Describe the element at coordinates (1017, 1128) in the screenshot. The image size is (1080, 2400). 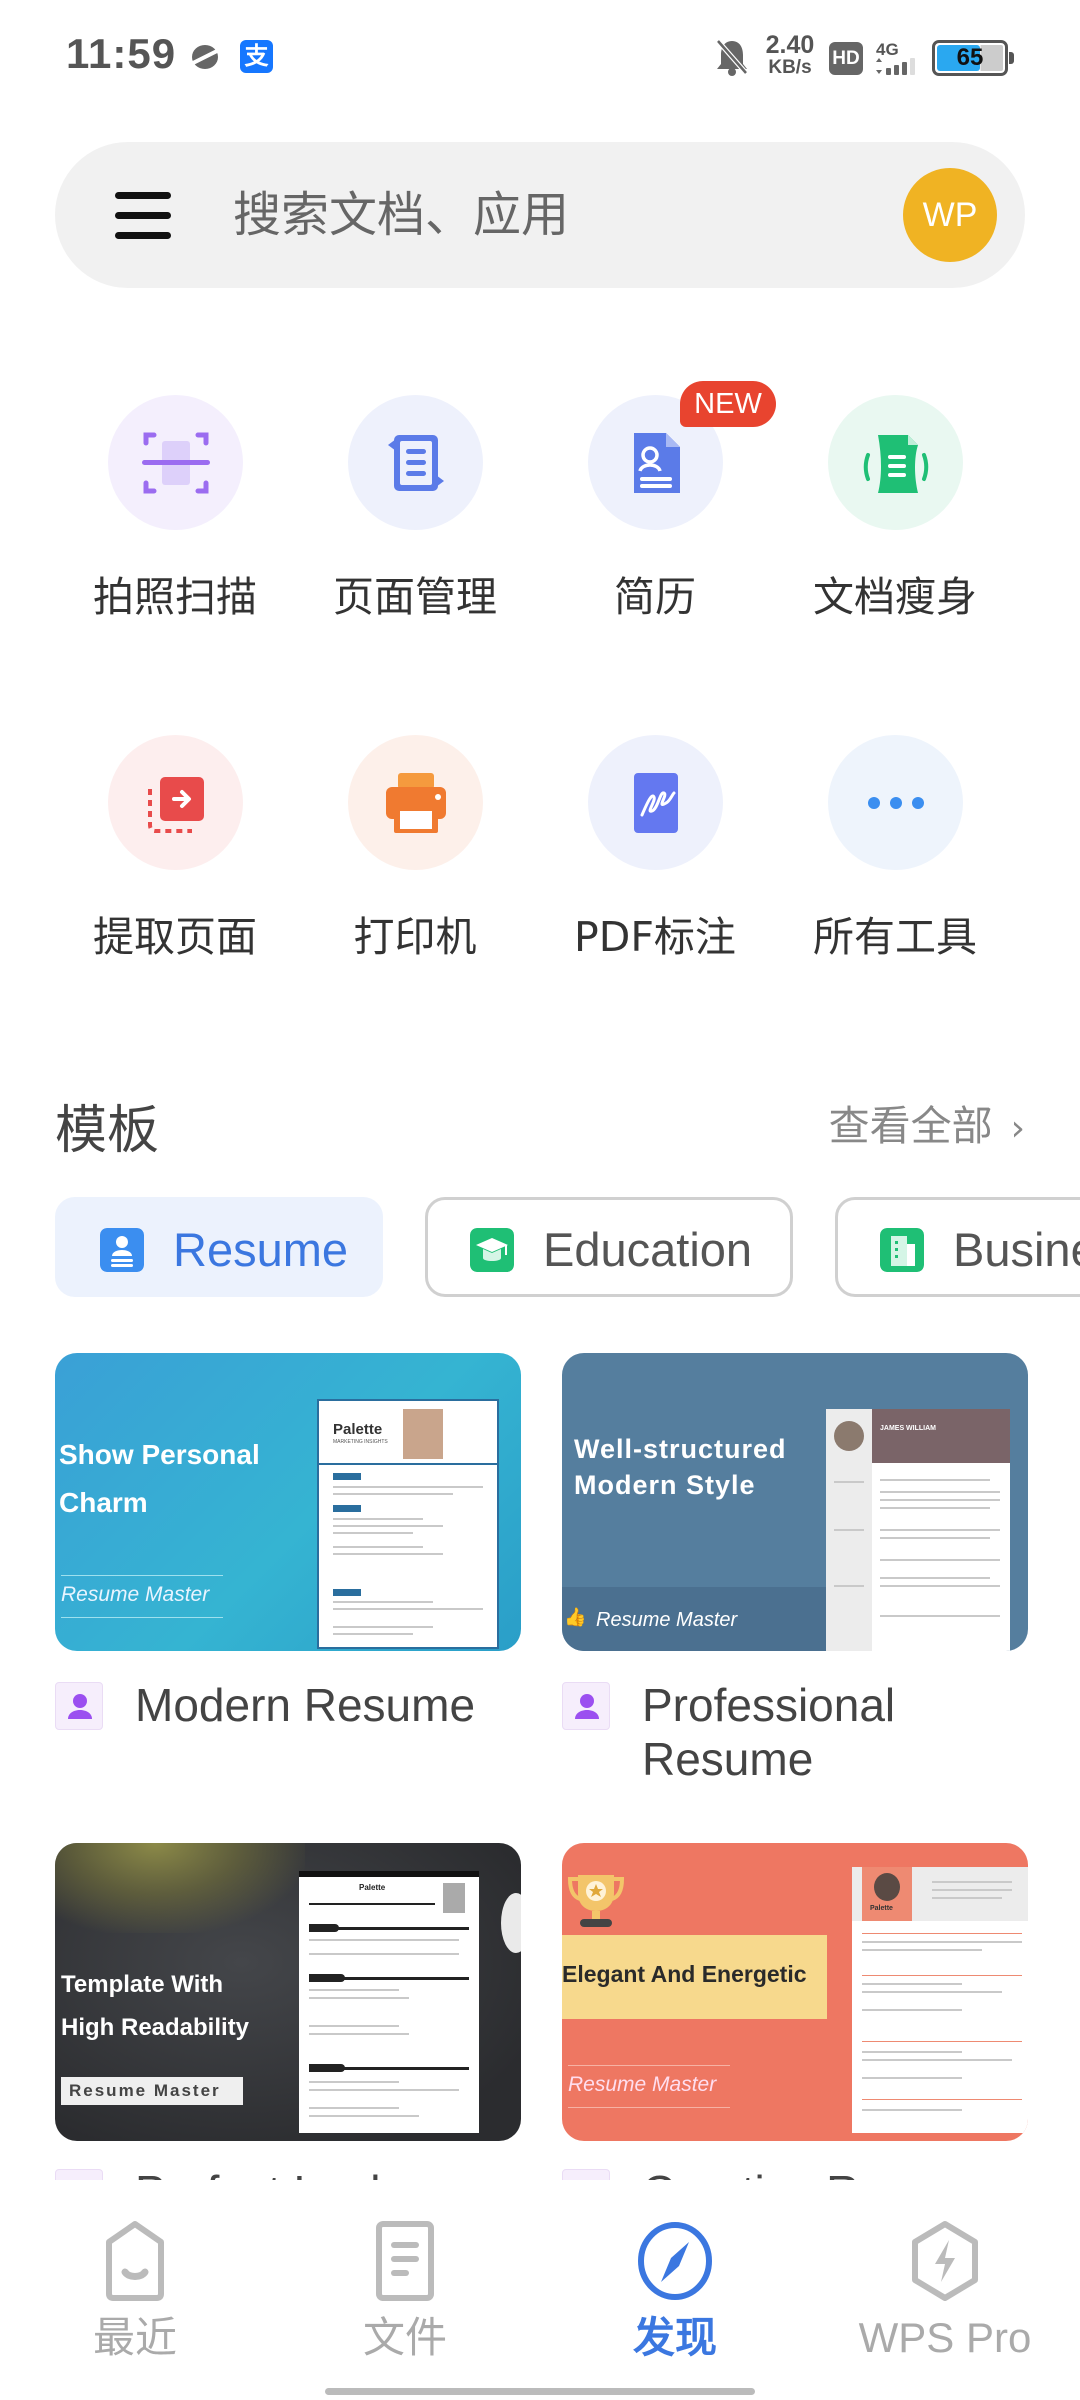
I see `chevron-right-icon: ›` at that location.